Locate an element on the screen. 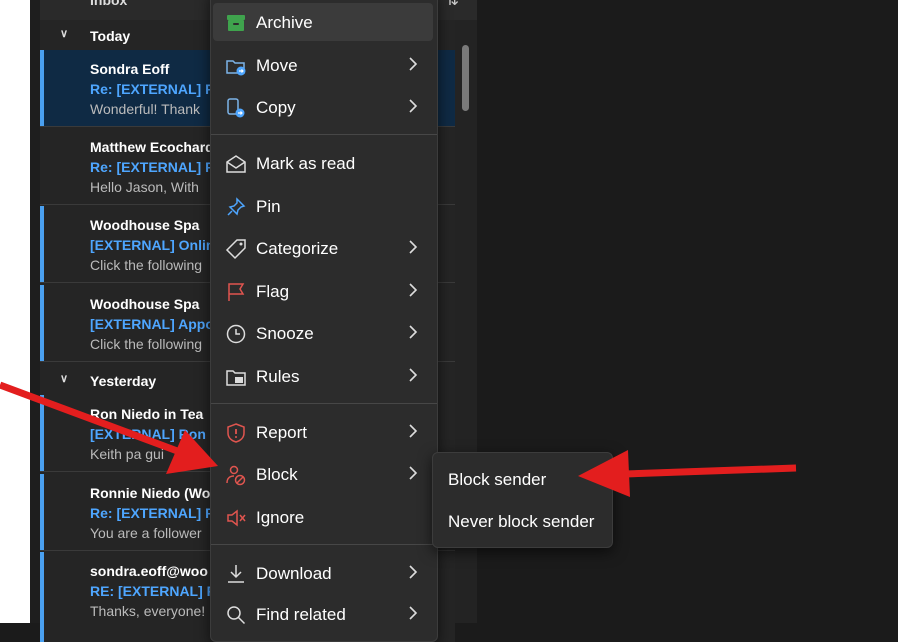  archive-icon is located at coordinates (236, 23).